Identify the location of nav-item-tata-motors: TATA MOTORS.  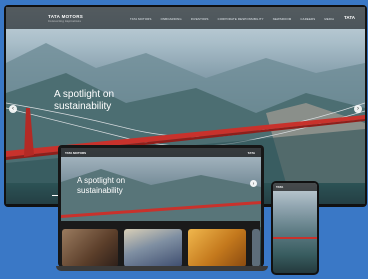
(141, 19).